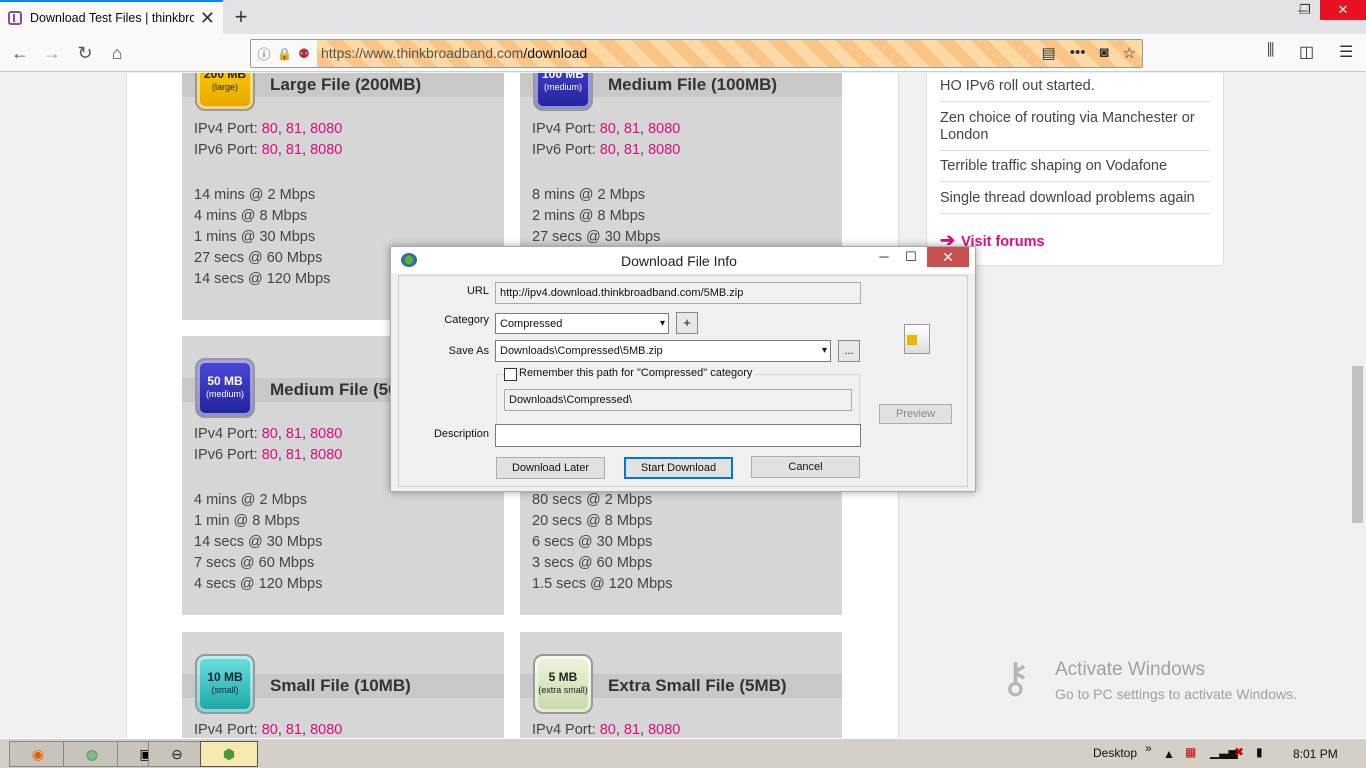 This screenshot has height=768, width=1366. Describe the element at coordinates (589, 216) in the screenshot. I see `time-row: 2 mins @ 8 Mbps` at that location.